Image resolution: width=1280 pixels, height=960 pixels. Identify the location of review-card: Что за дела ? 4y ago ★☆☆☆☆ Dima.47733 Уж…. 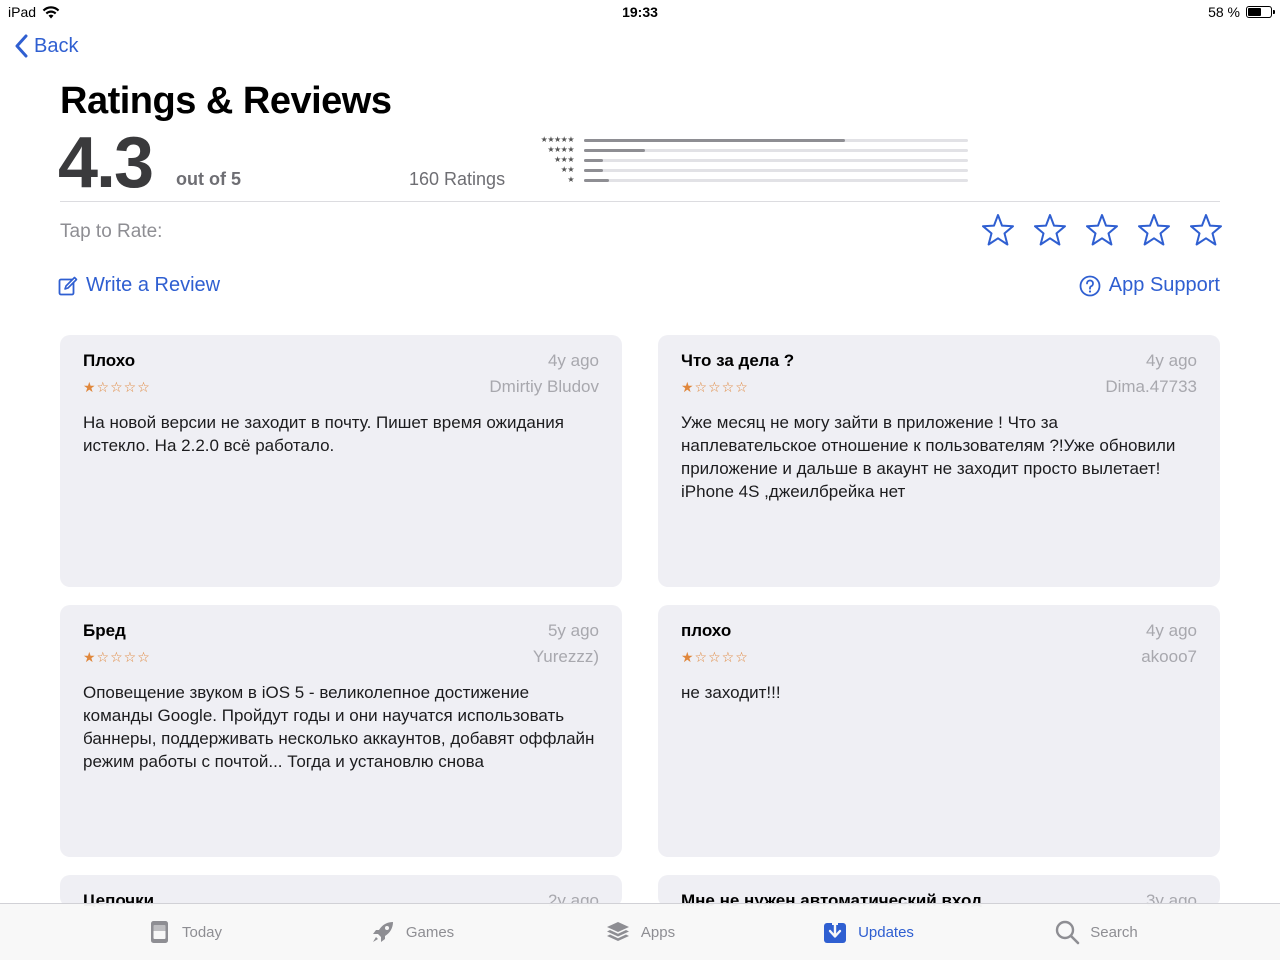
(939, 461).